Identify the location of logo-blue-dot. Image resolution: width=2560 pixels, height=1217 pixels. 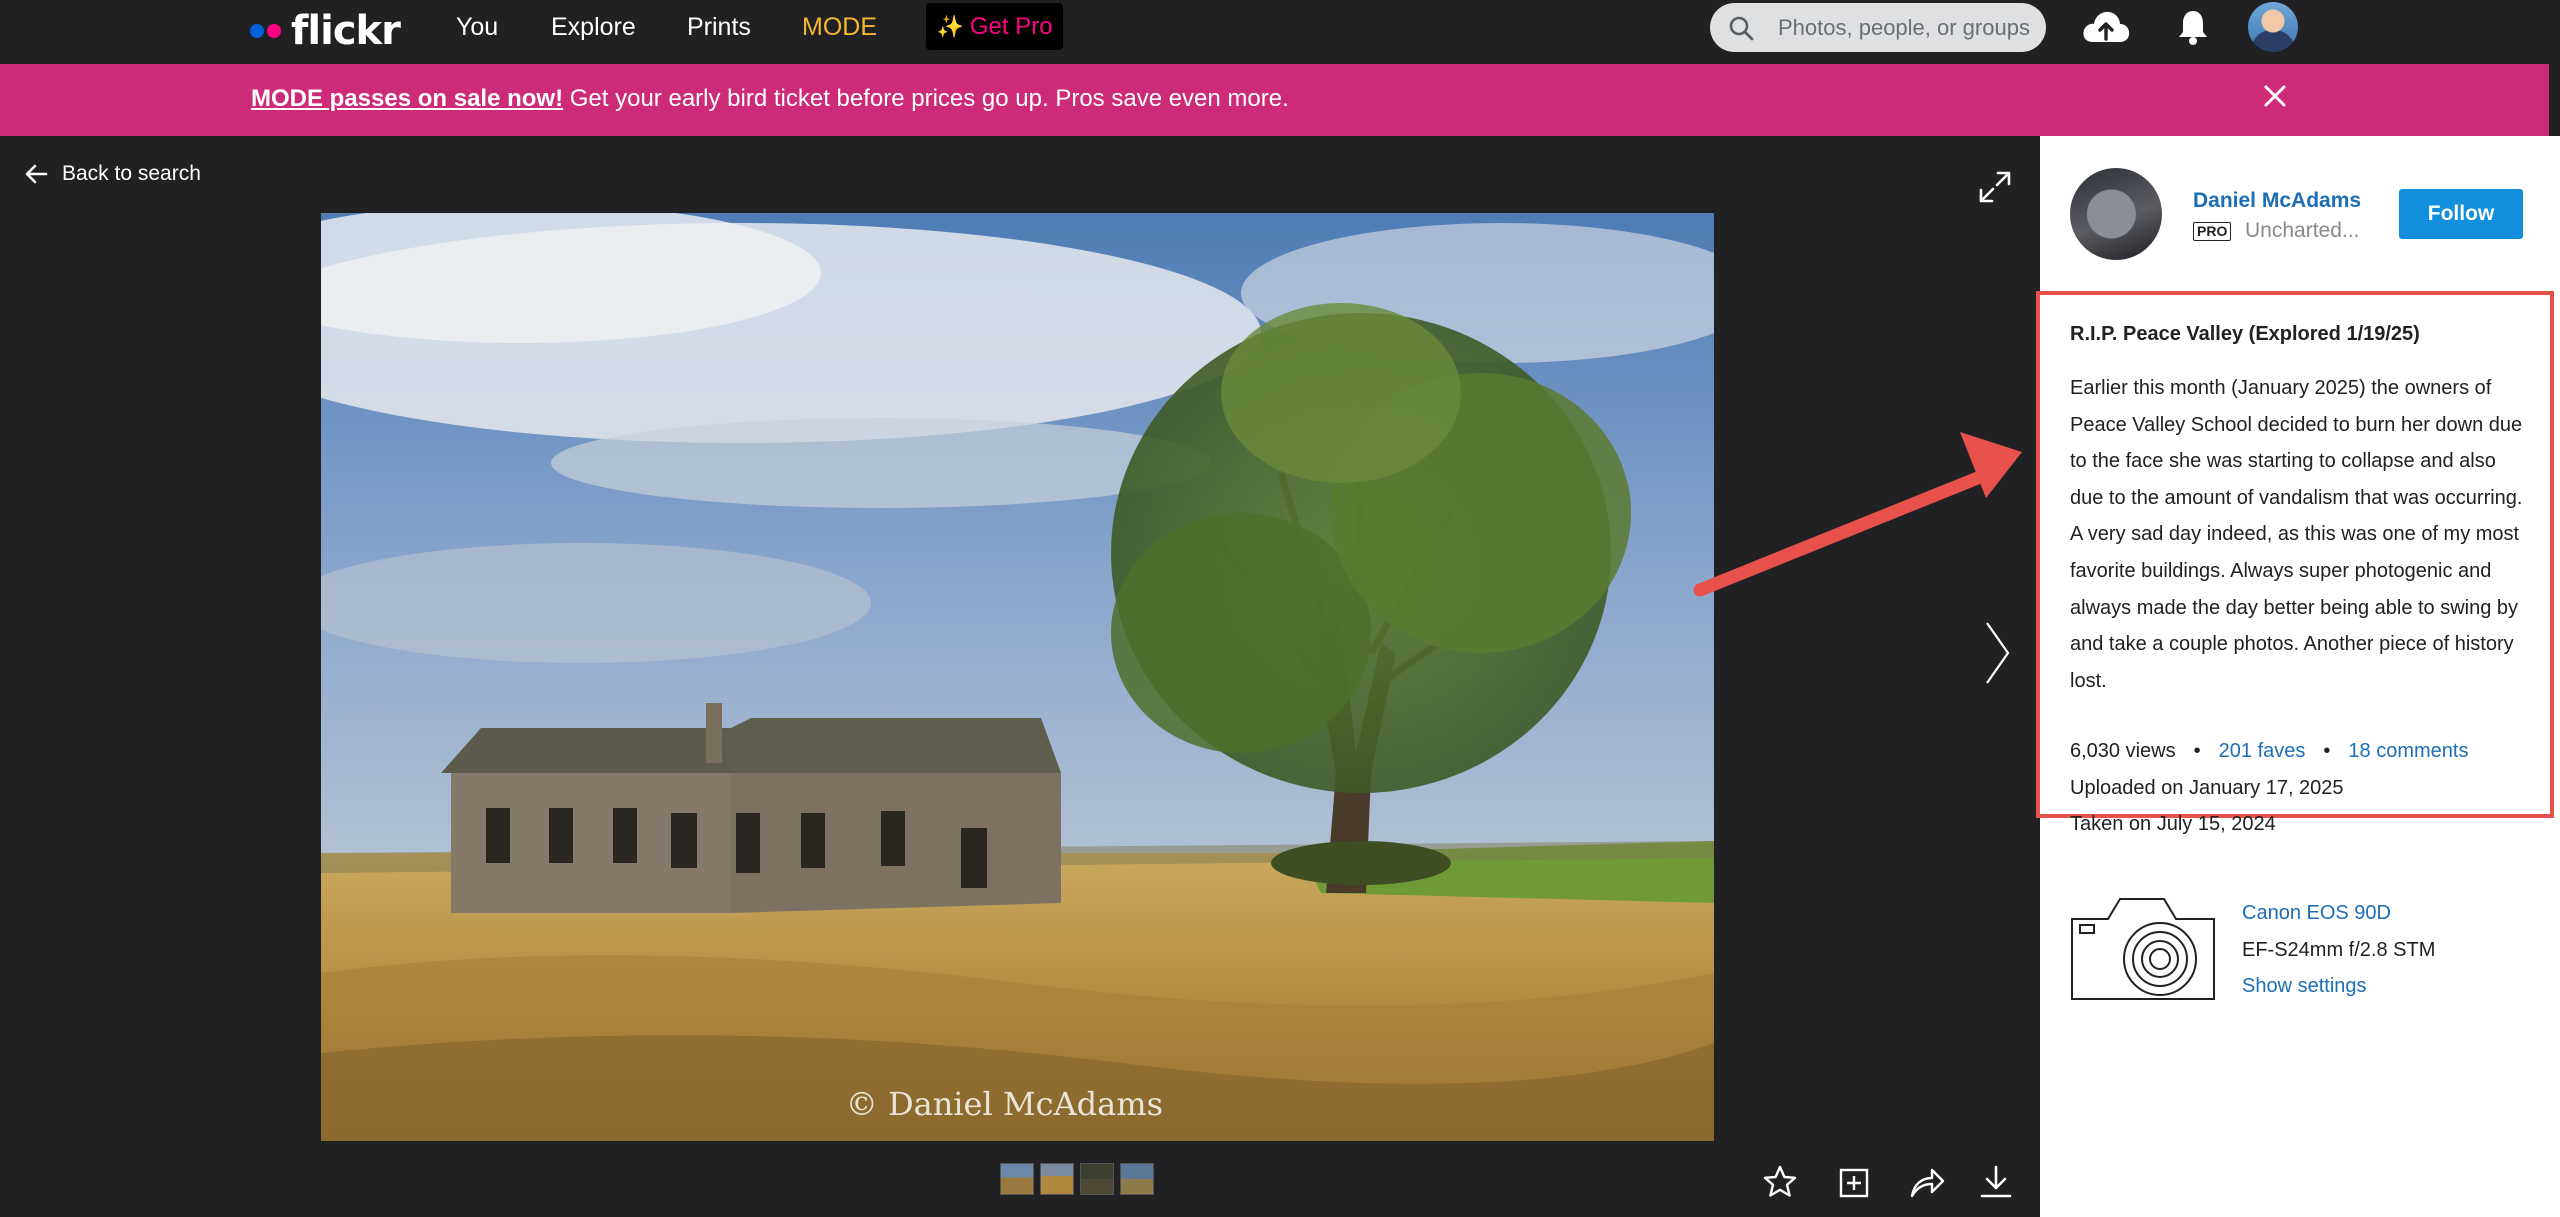
(257, 31).